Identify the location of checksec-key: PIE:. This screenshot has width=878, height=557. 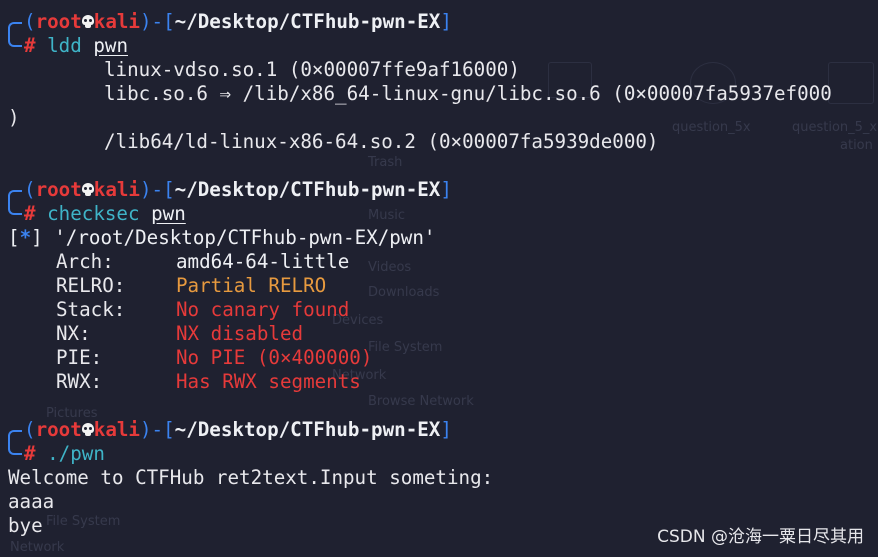
(79, 357).